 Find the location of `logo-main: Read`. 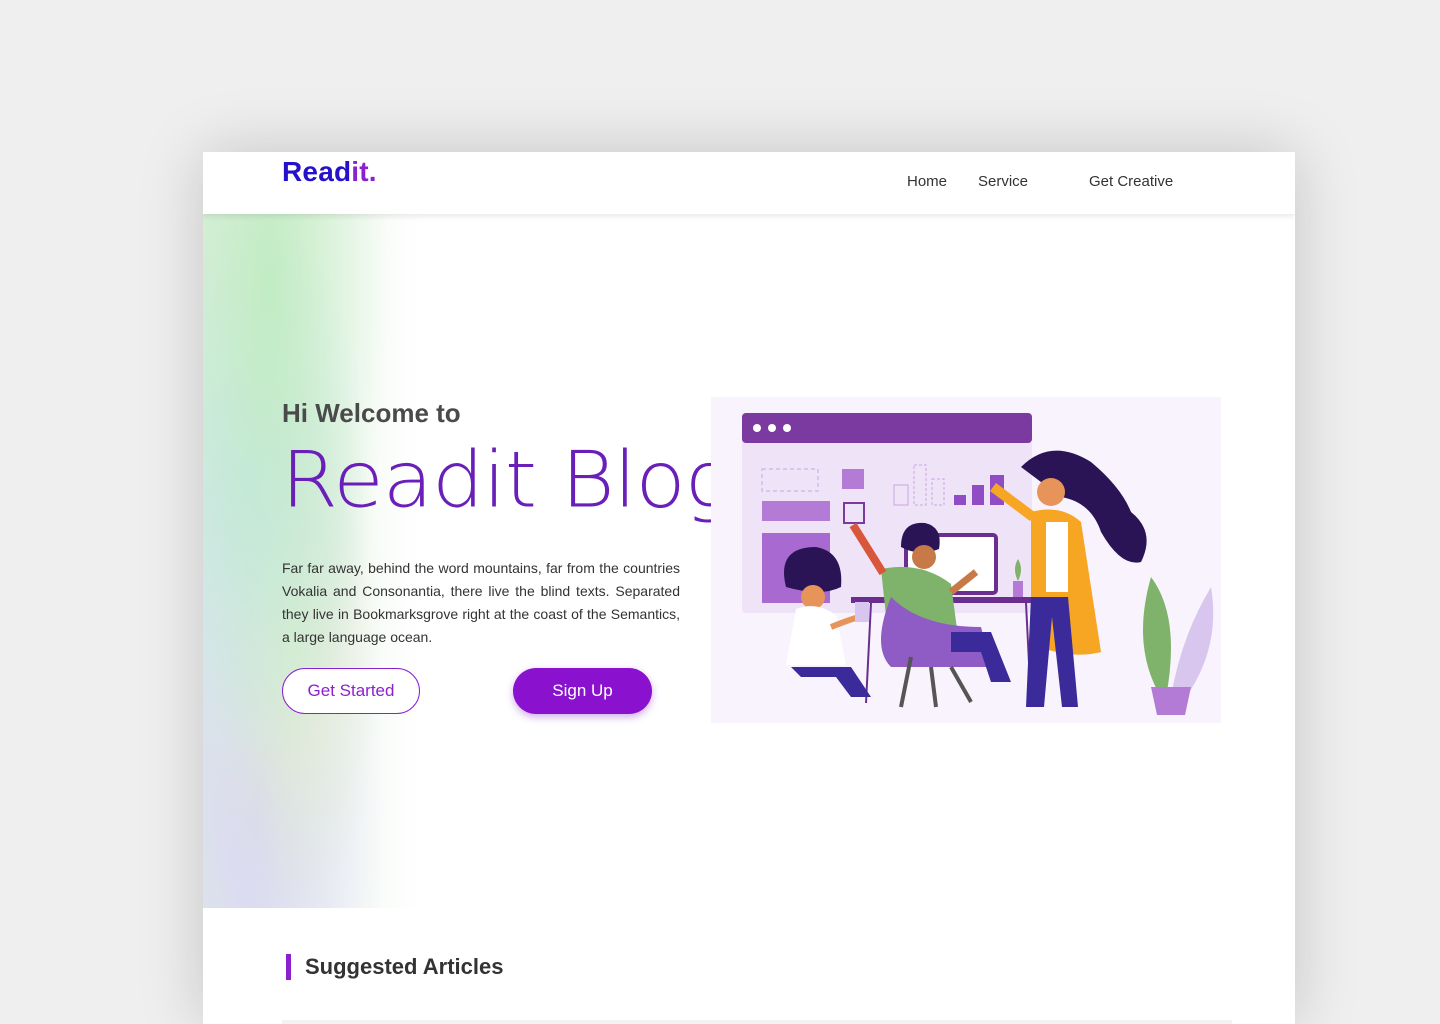

logo-main: Read is located at coordinates (317, 171).